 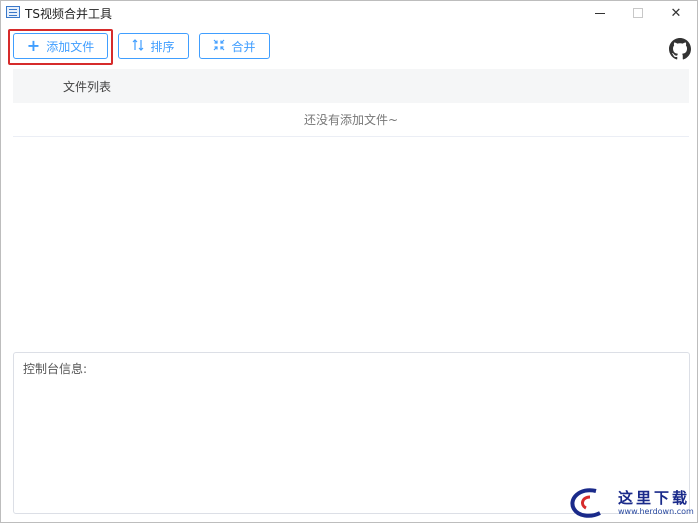 I want to click on merge-label: 合并, so click(x=243, y=46).